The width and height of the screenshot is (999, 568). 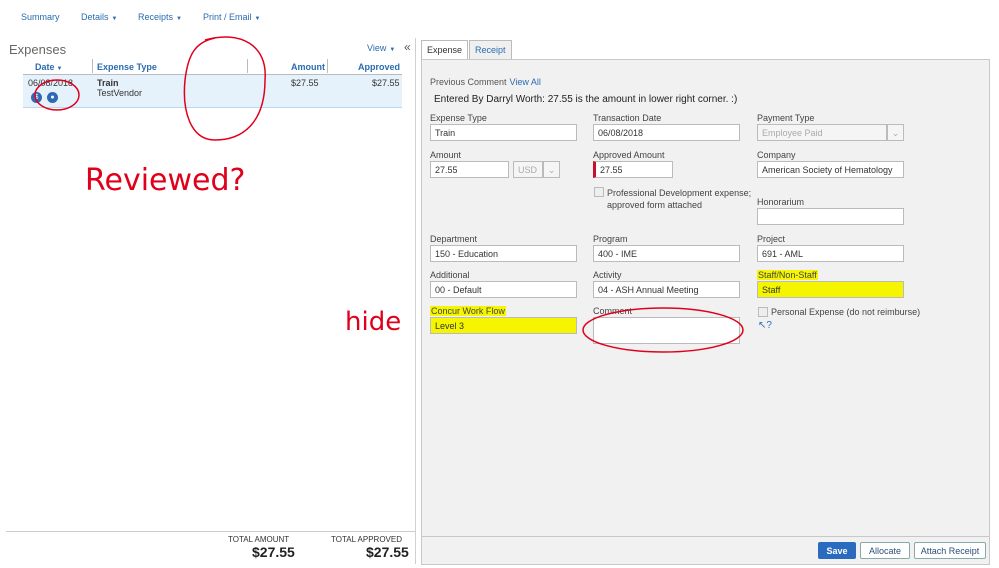 I want to click on expense-type-label: Expense Type, so click(x=458, y=118).